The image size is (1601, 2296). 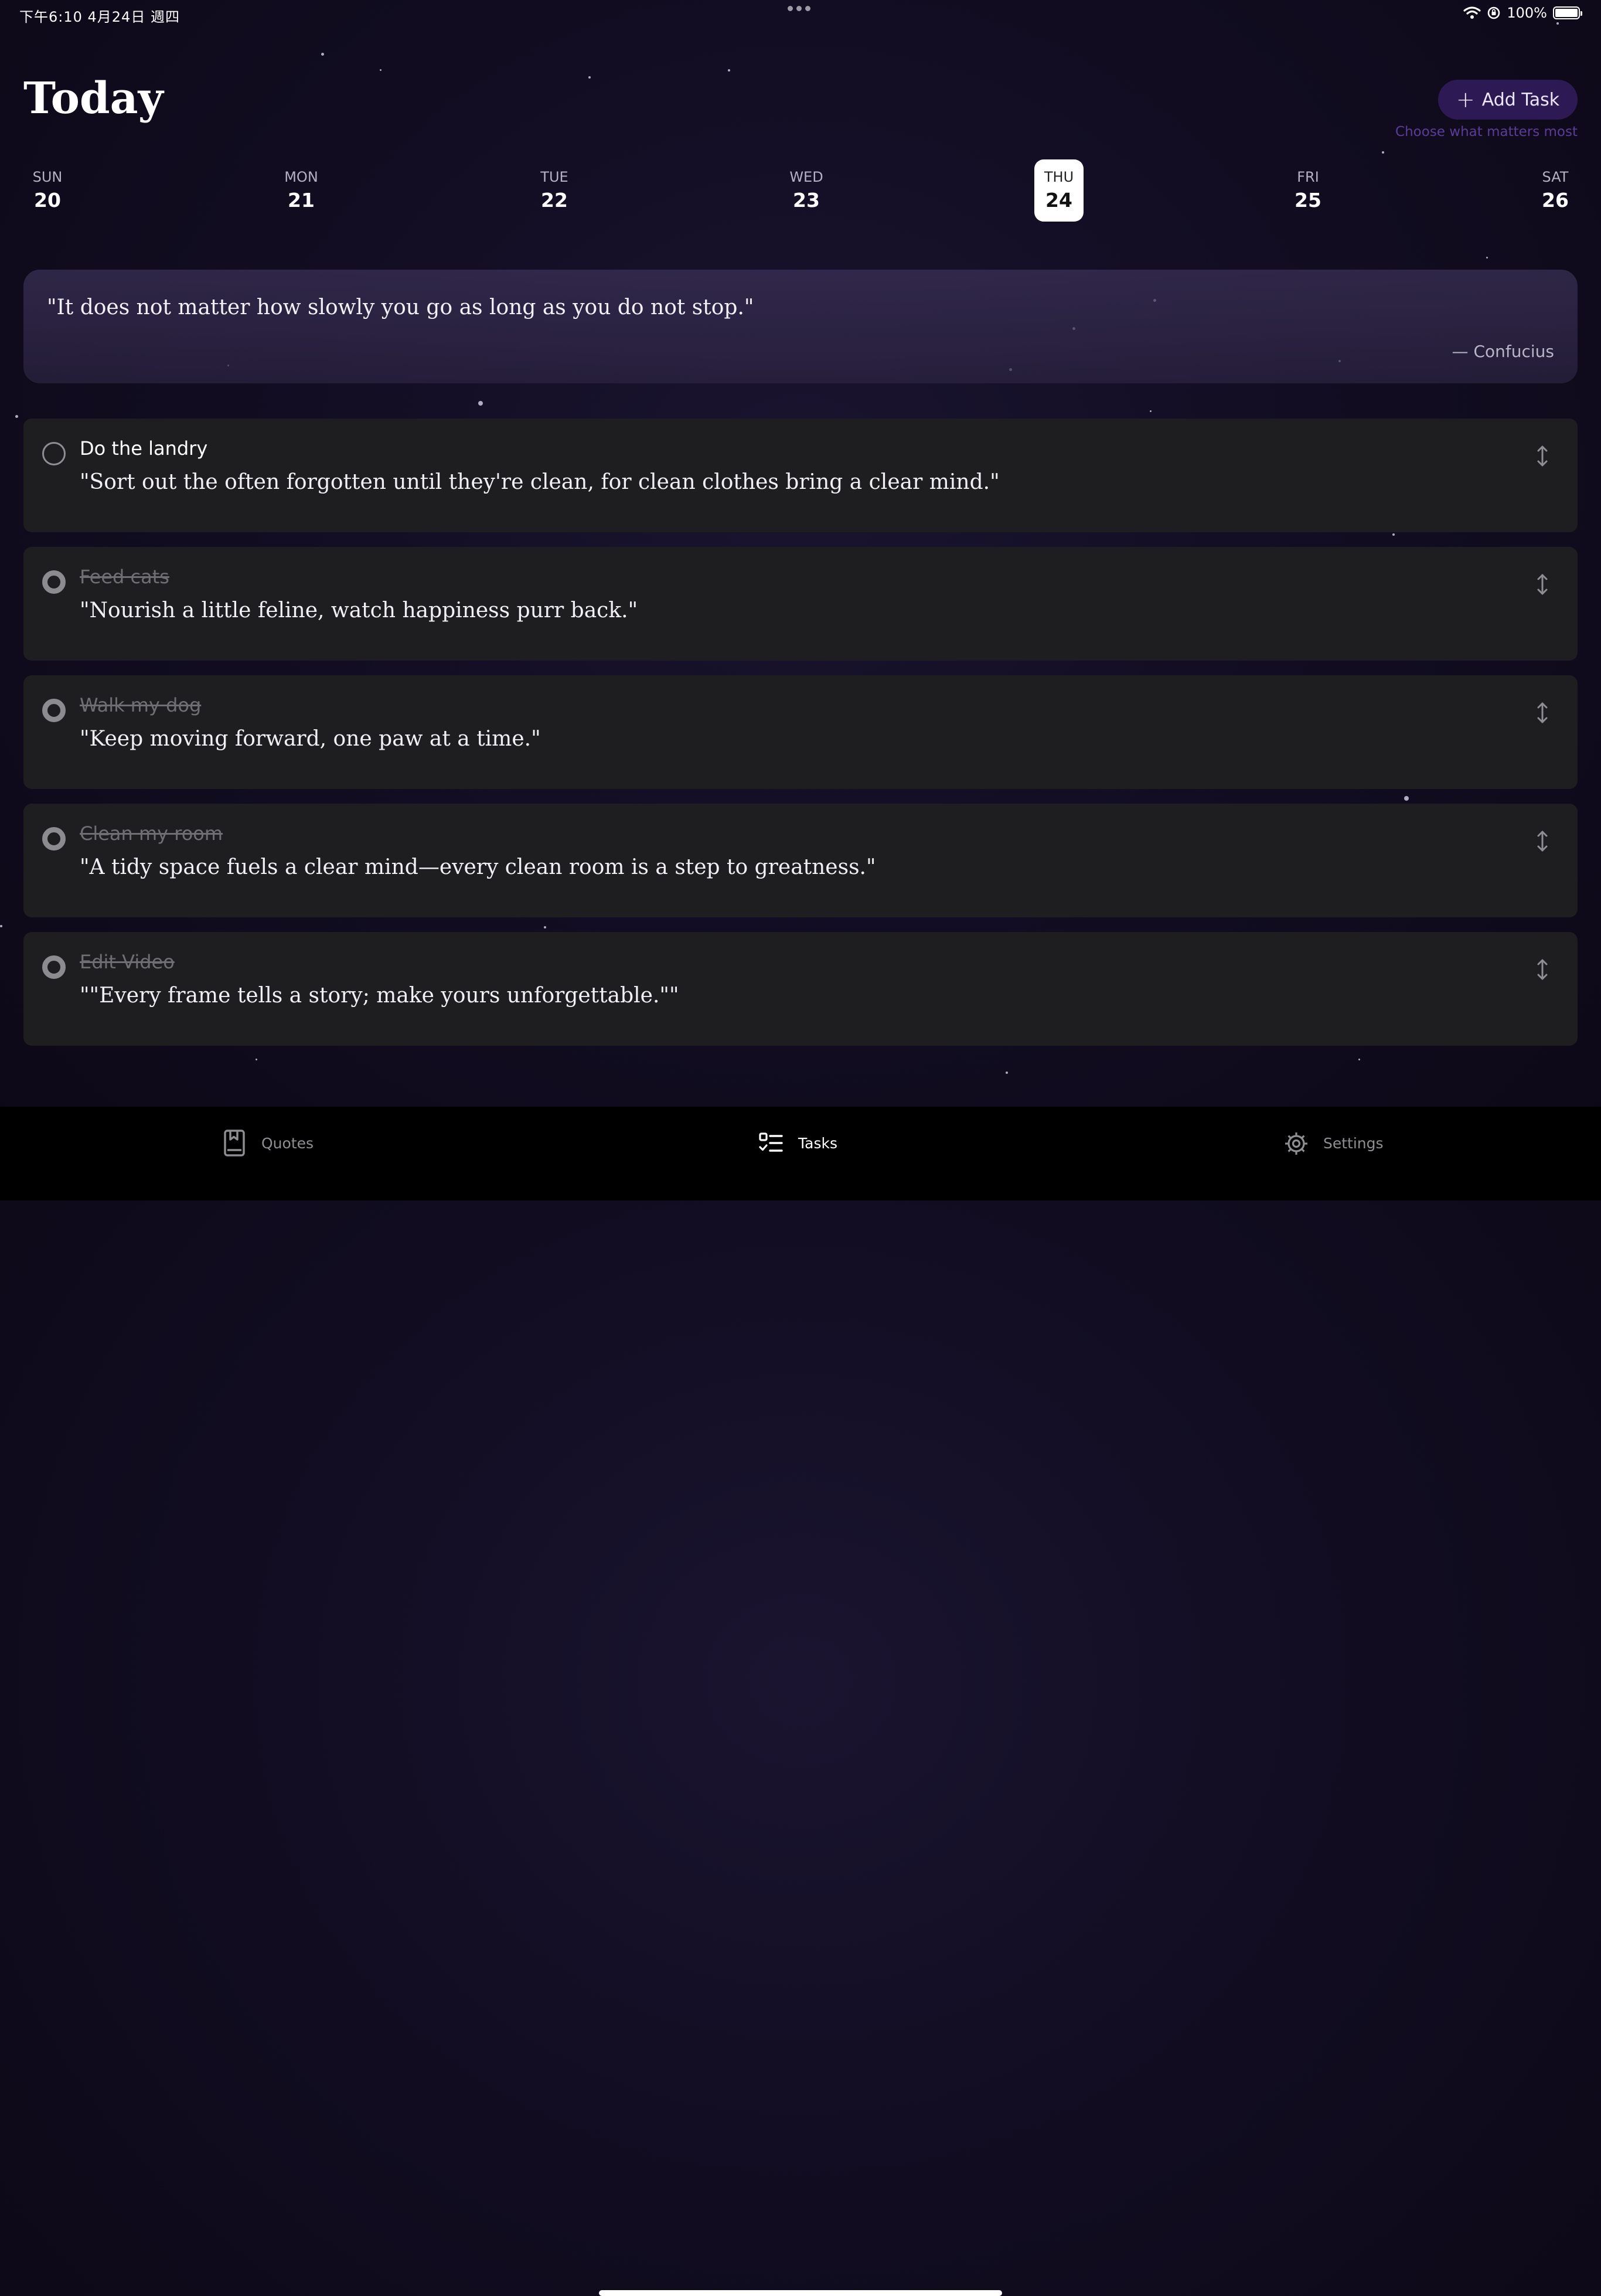 I want to click on tab-settings-label: Settings, so click(x=1353, y=1143).